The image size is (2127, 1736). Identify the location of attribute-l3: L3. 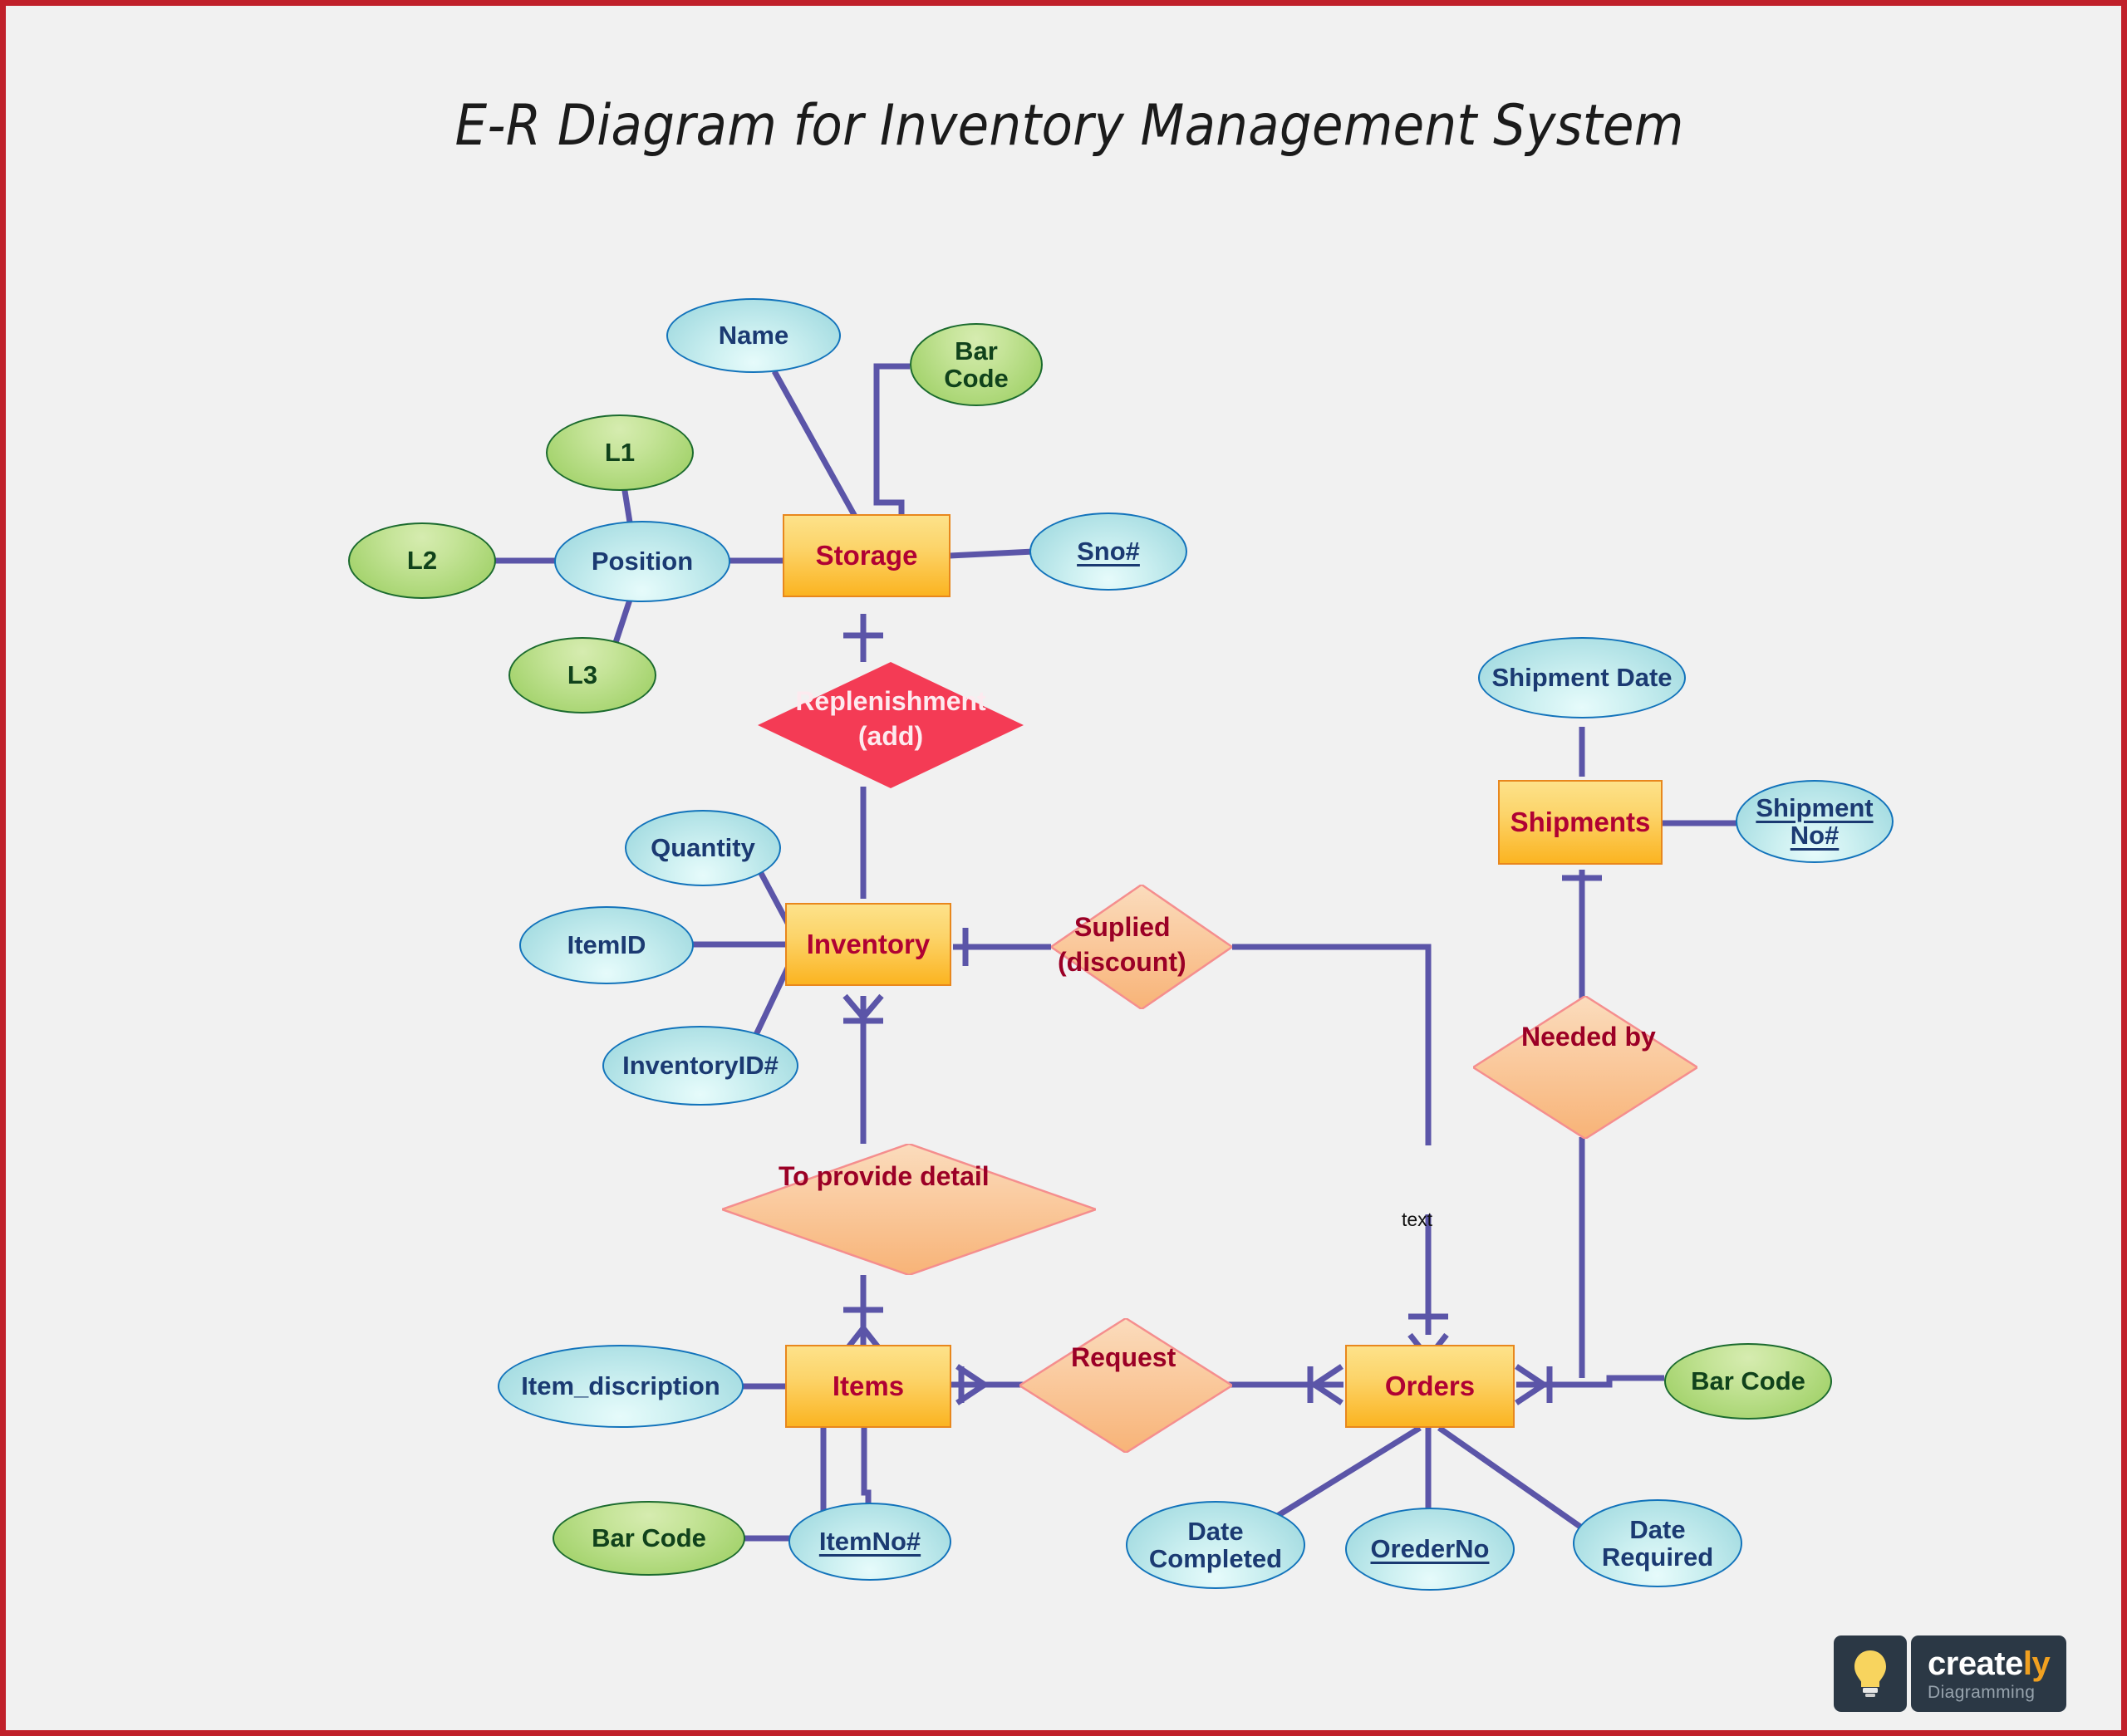
(582, 675).